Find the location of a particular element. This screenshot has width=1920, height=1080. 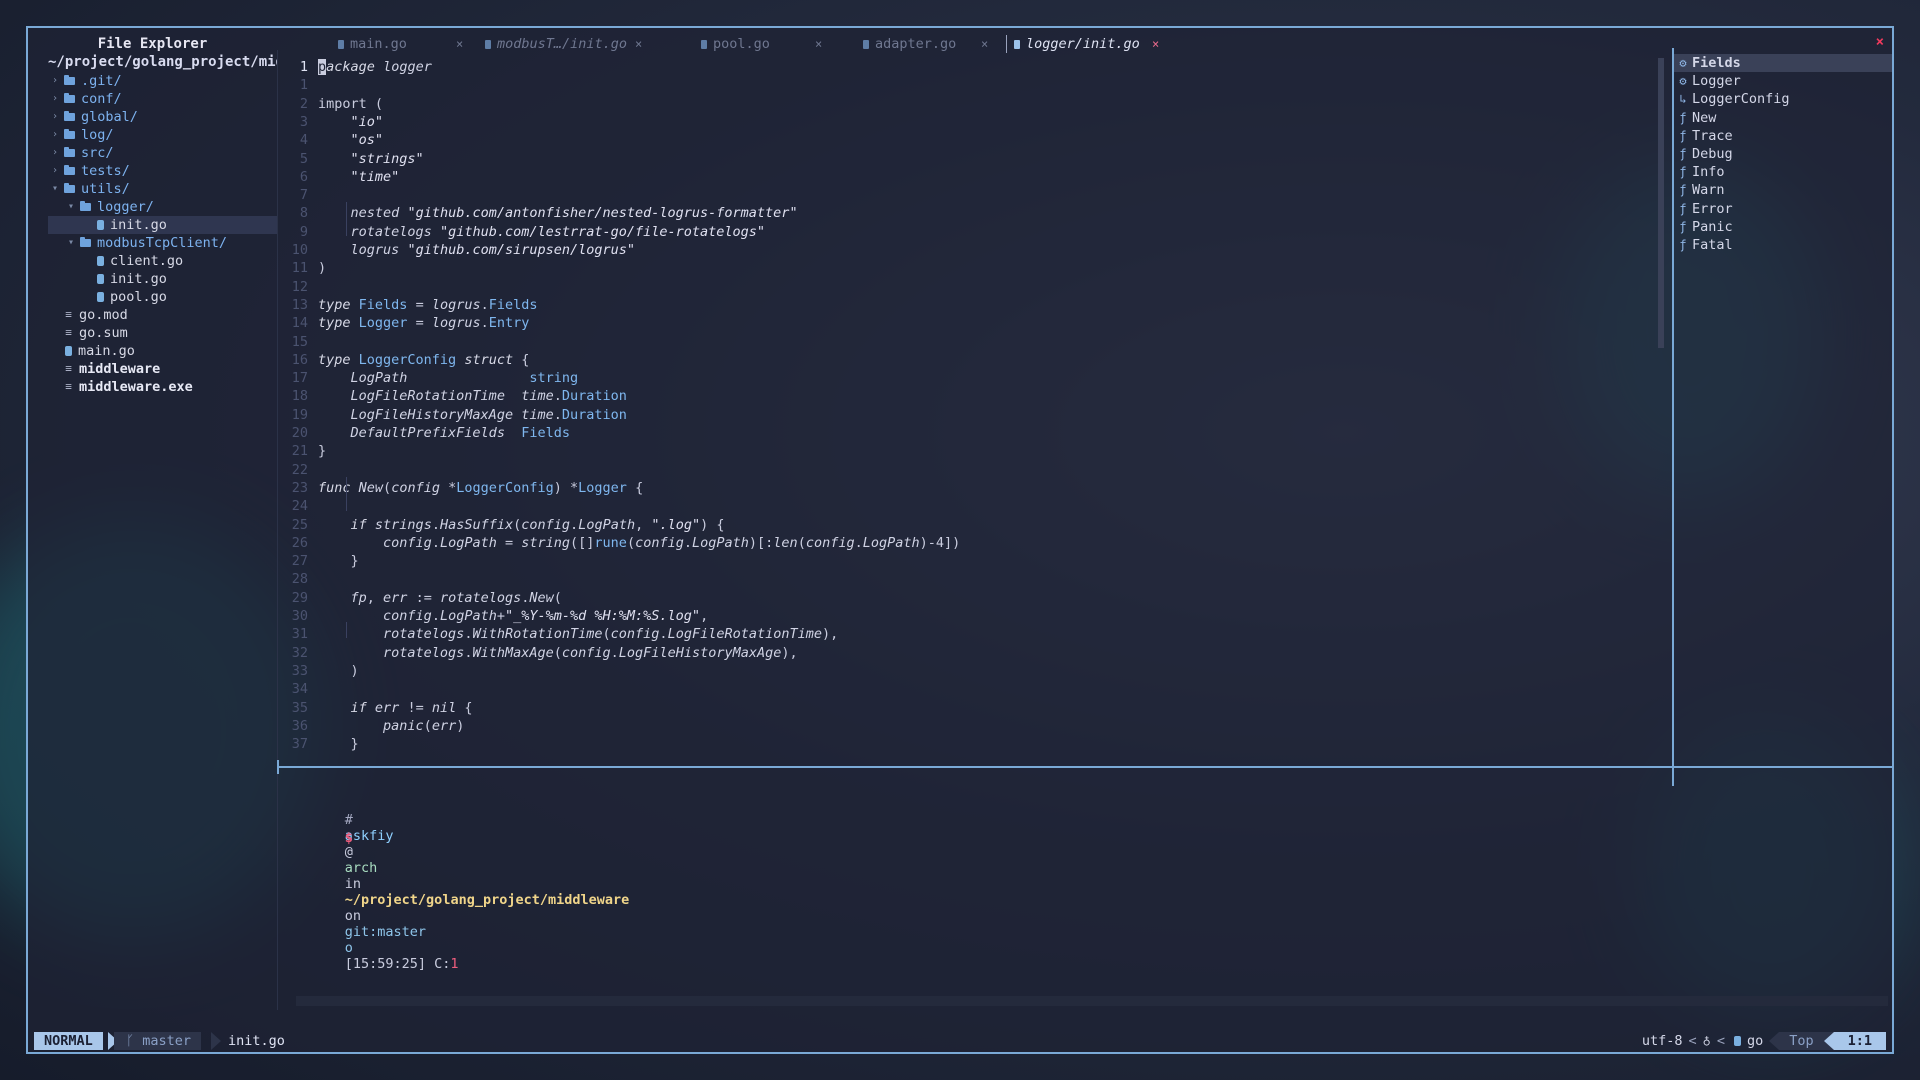

code-token: := is located at coordinates (423, 597).